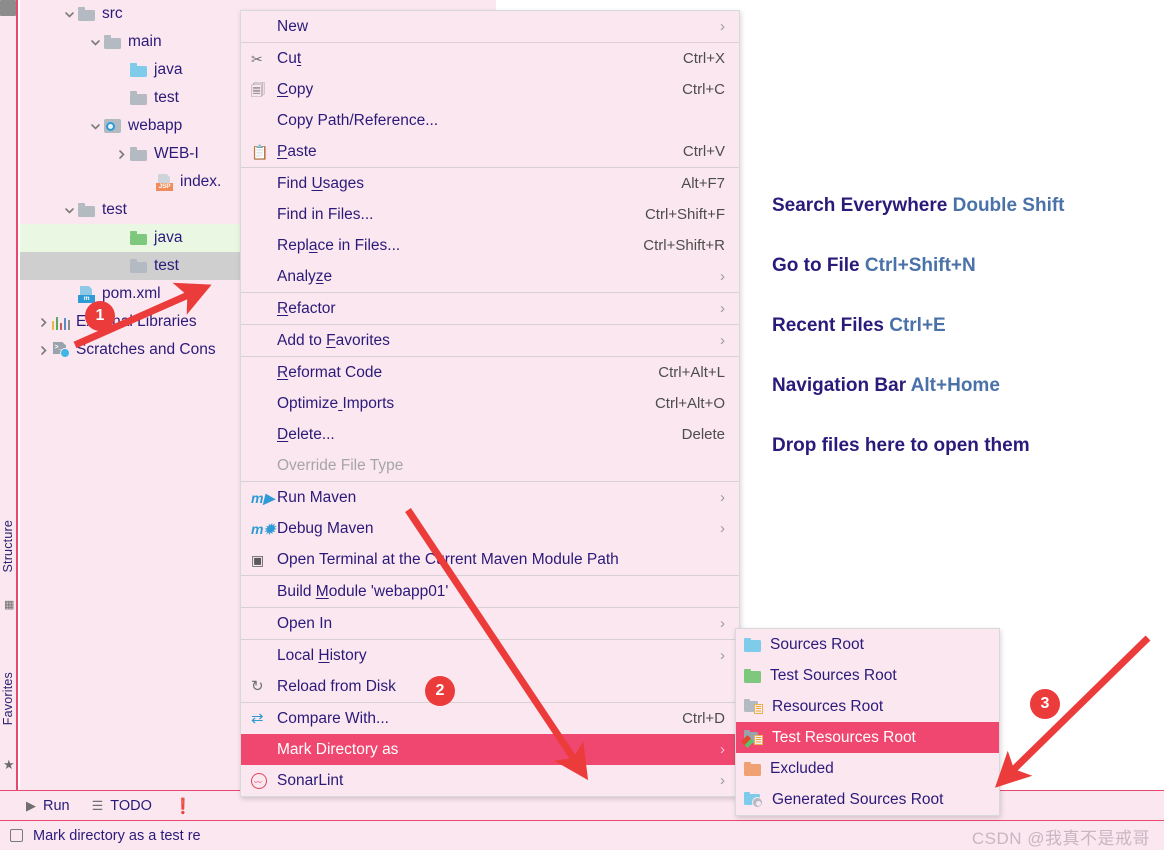 This screenshot has width=1164, height=850. I want to click on menu-item-mark-directory-as: Mark Directory as ›, so click(490, 749).